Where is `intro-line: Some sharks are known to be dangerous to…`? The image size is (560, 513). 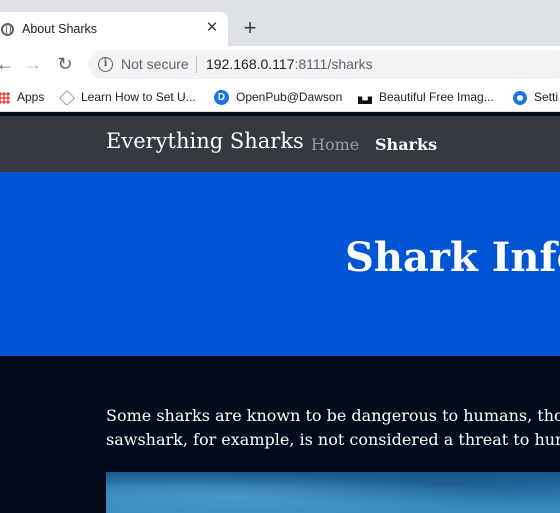
intro-line: Some sharks are known to be dangerous to… is located at coordinates (333, 415).